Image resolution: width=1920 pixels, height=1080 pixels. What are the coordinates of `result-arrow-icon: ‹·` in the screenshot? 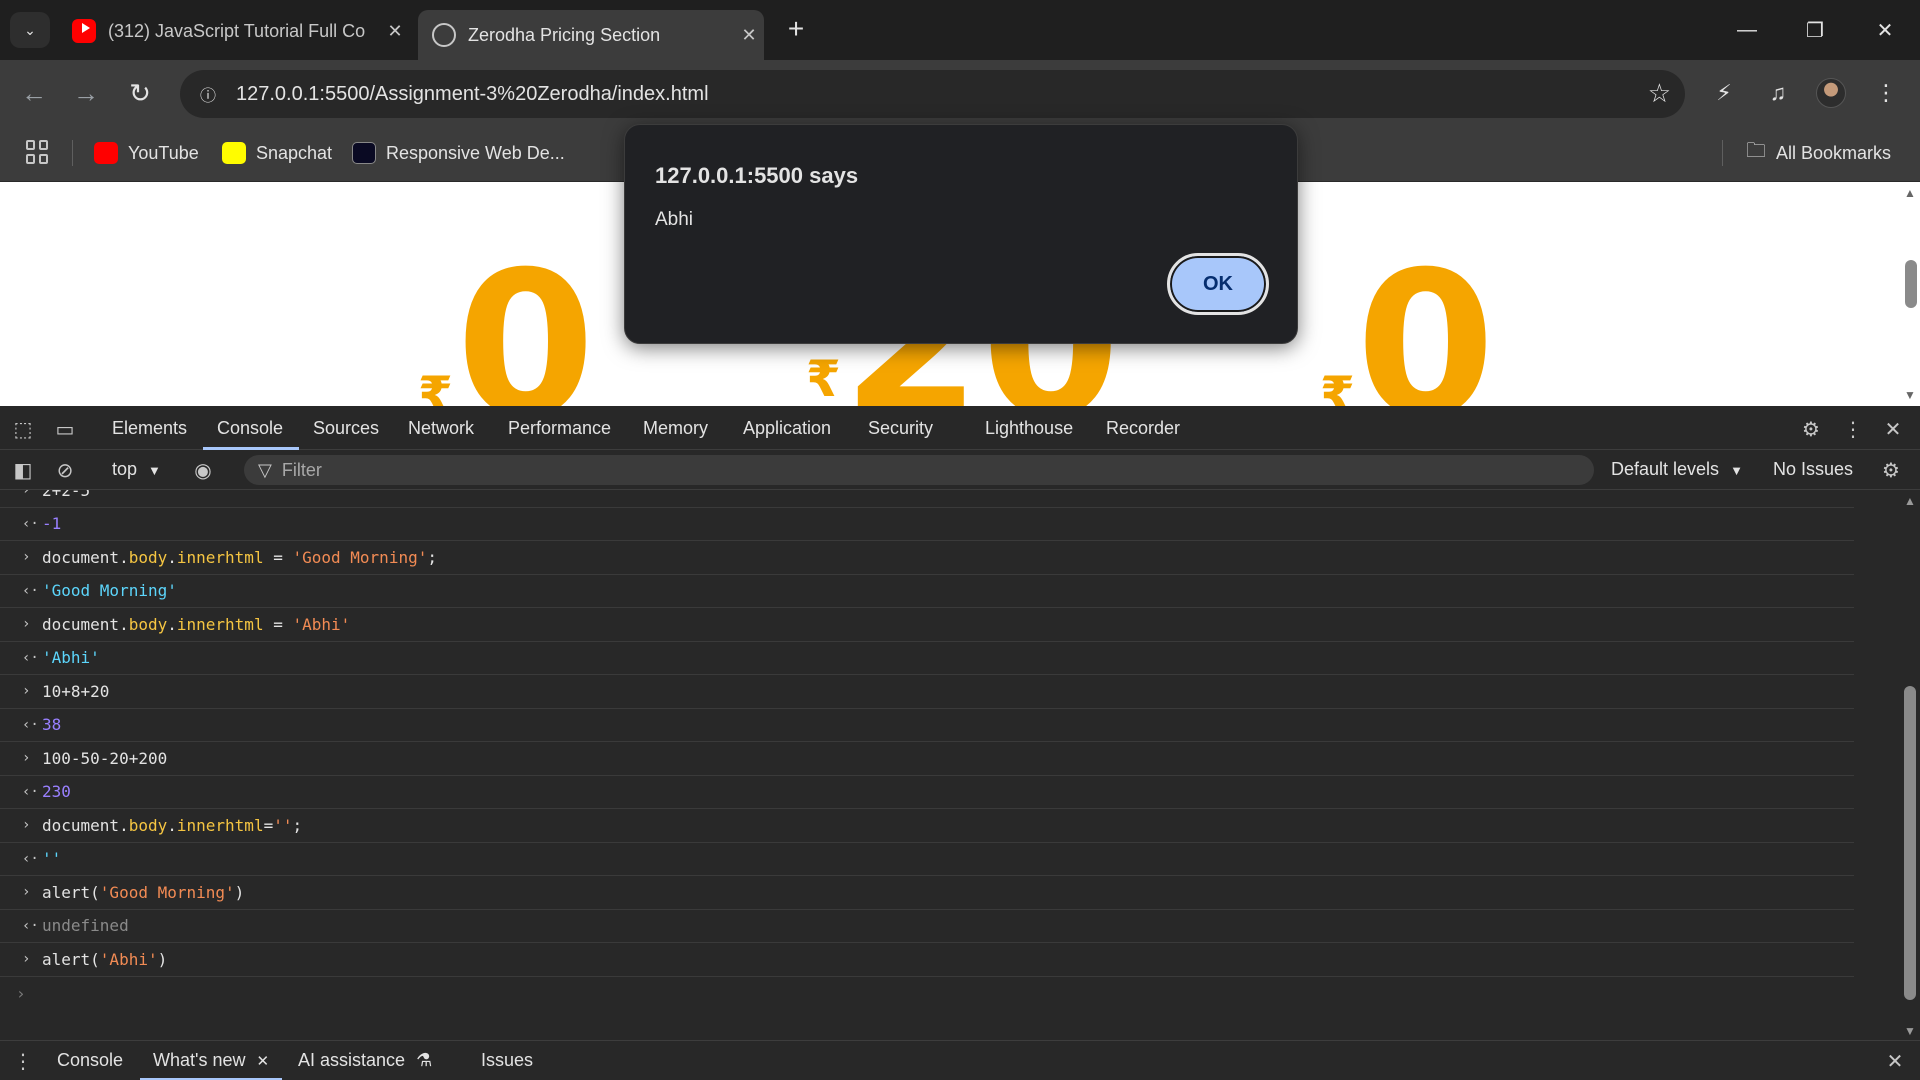 It's located at (30, 724).